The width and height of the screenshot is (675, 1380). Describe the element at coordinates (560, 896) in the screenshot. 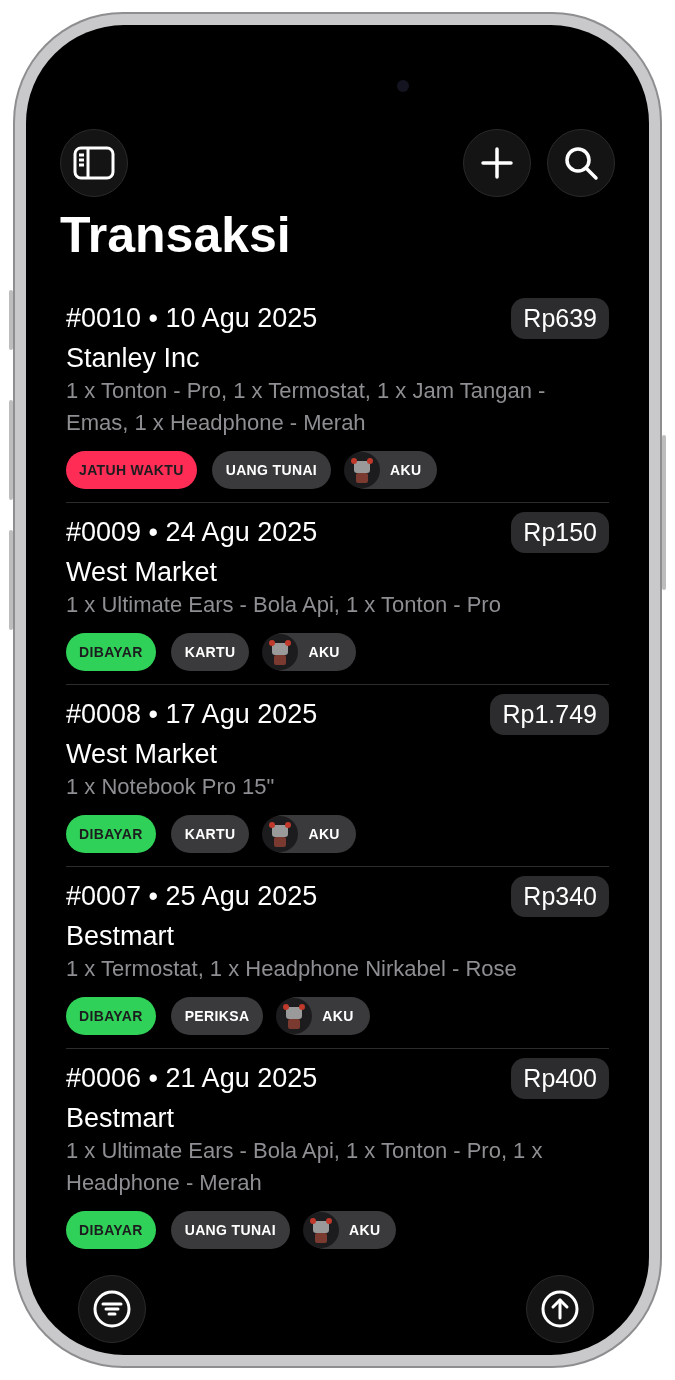

I see `amount-badge: Rp340` at that location.